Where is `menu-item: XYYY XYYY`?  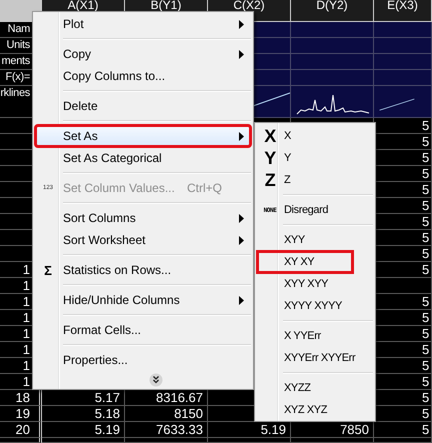
menu-item: XYYY XYYY is located at coordinates (315, 306).